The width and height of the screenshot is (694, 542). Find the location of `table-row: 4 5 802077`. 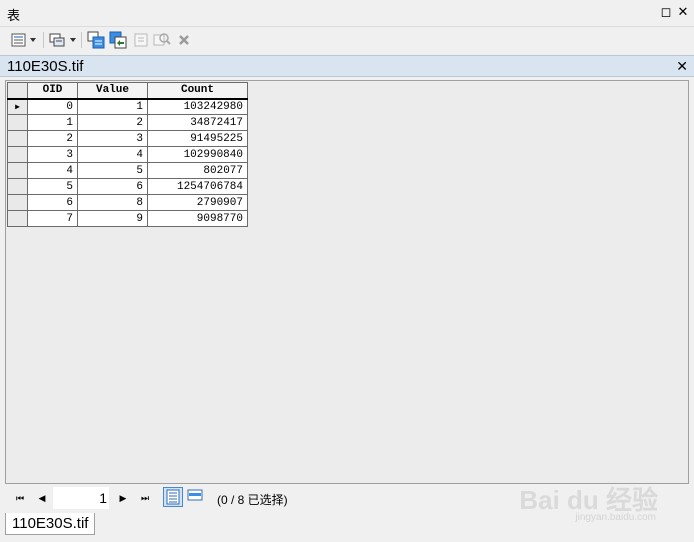

table-row: 4 5 802077 is located at coordinates (127, 170).